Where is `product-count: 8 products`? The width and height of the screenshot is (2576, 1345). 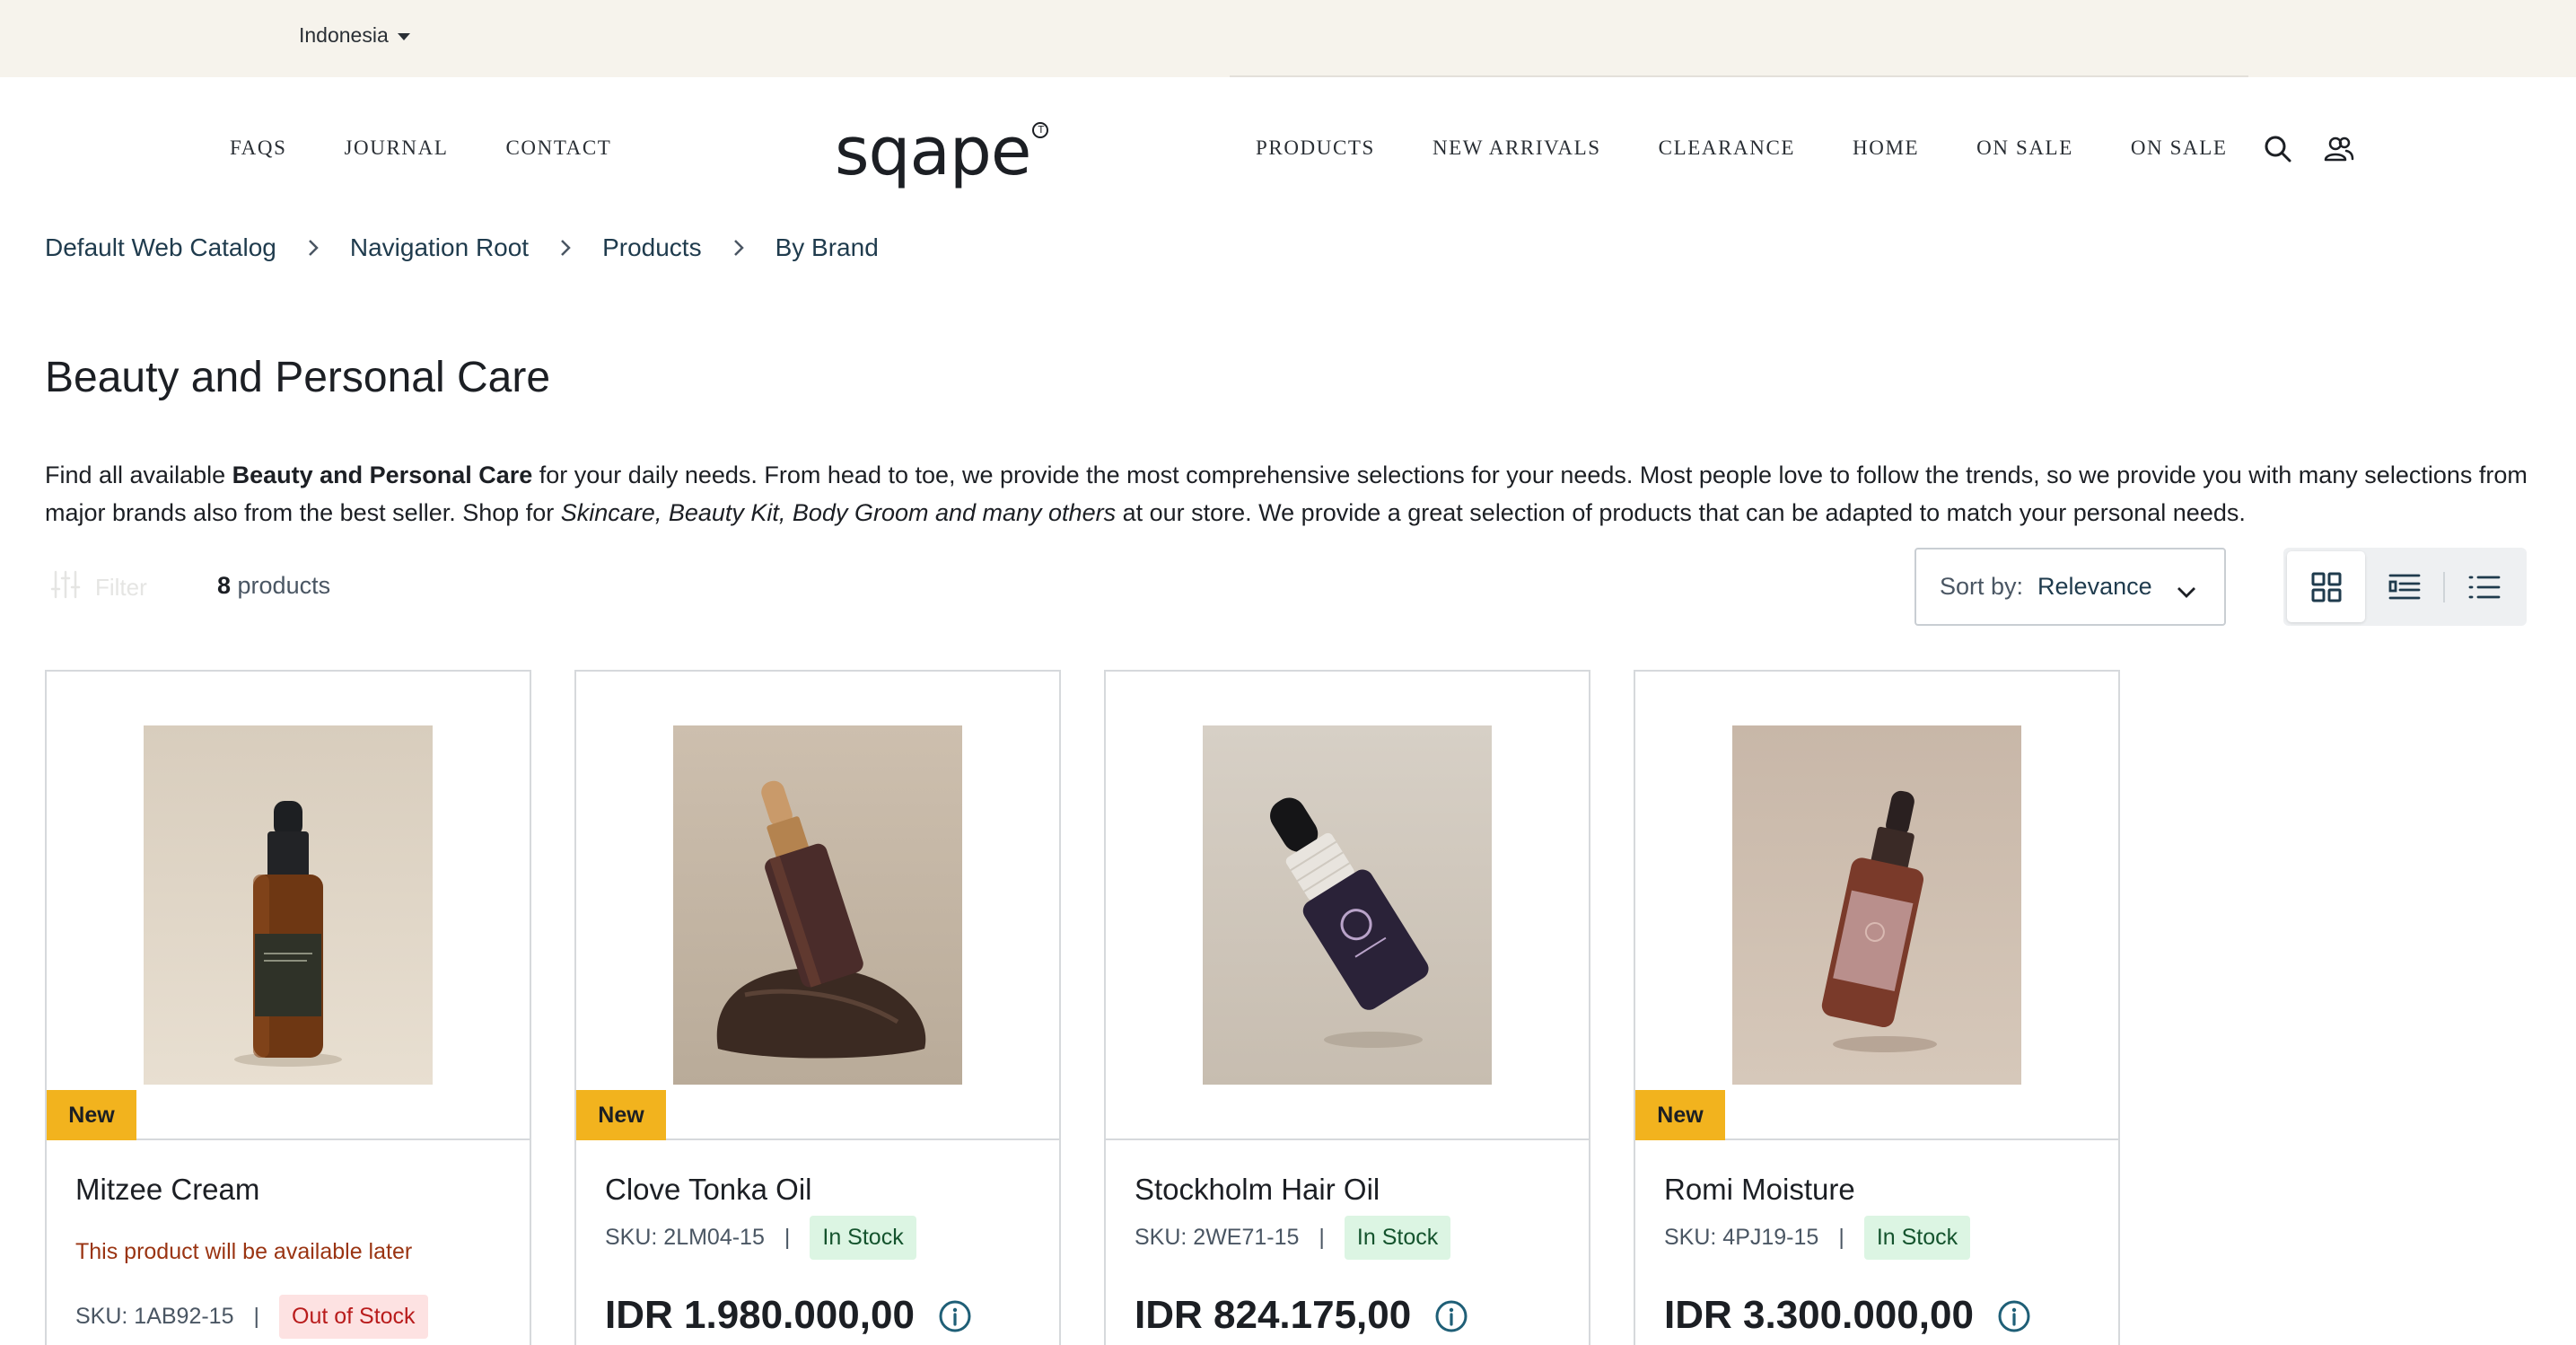
product-count: 8 products is located at coordinates (273, 586).